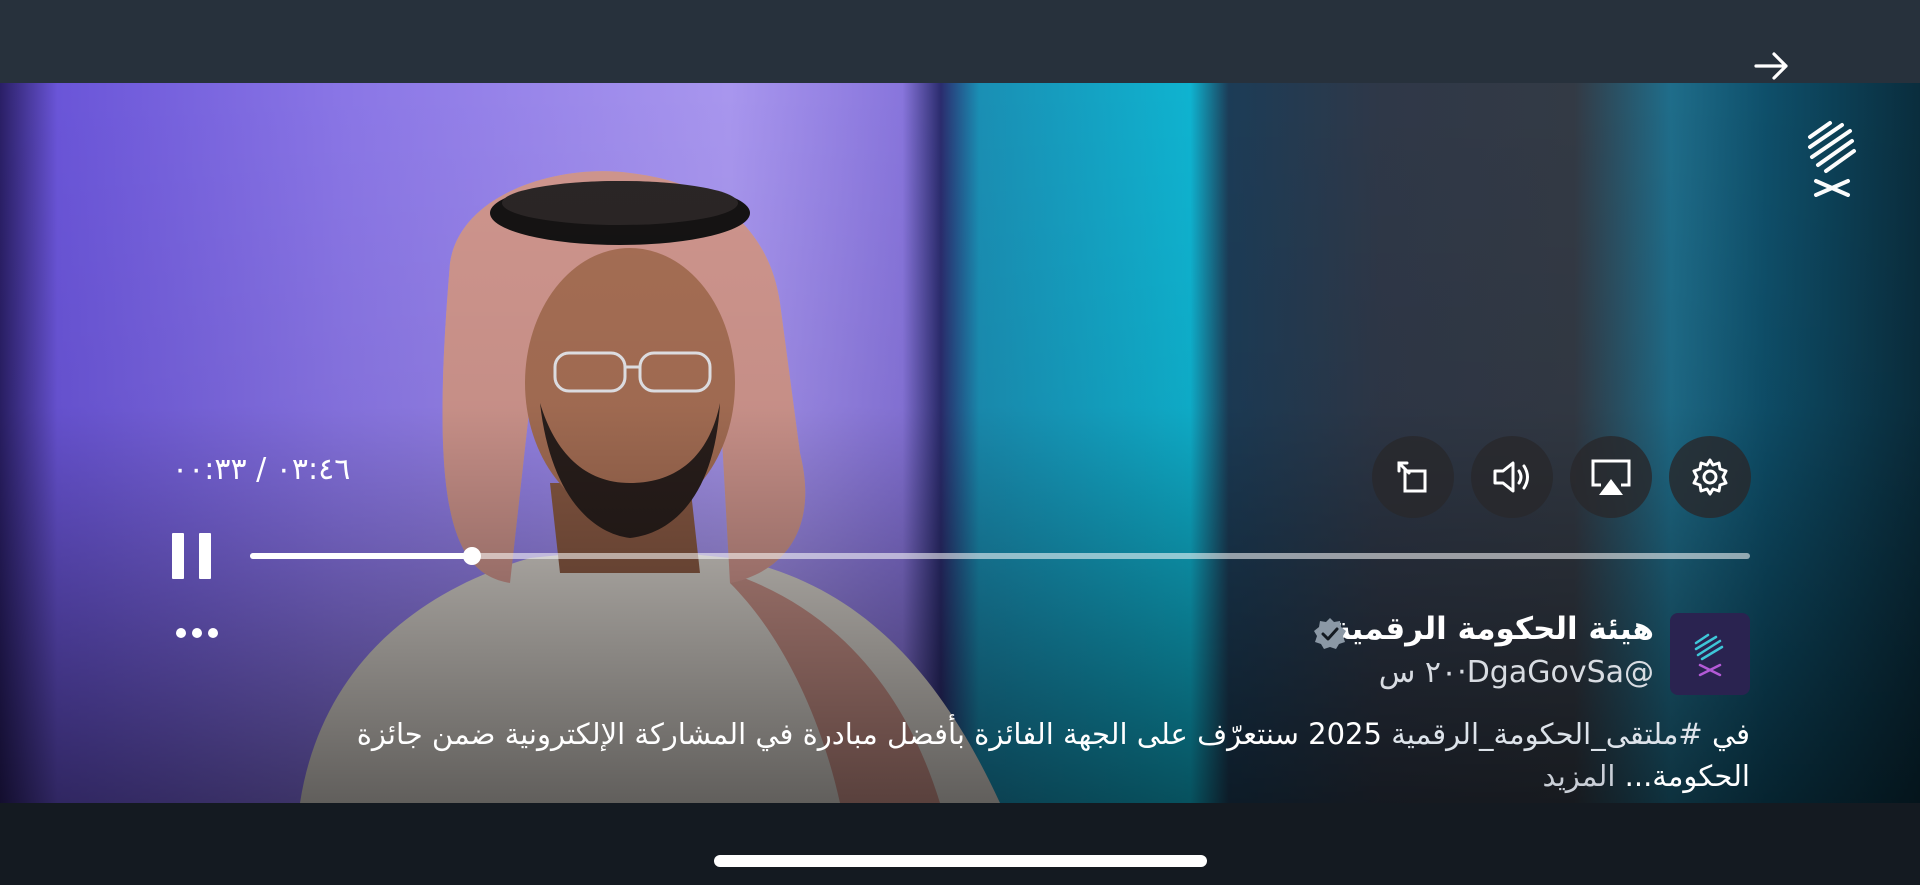 The width and height of the screenshot is (1920, 885). I want to click on account-handle-row: @DgaGovSa·٢٠ س, so click(1516, 672).